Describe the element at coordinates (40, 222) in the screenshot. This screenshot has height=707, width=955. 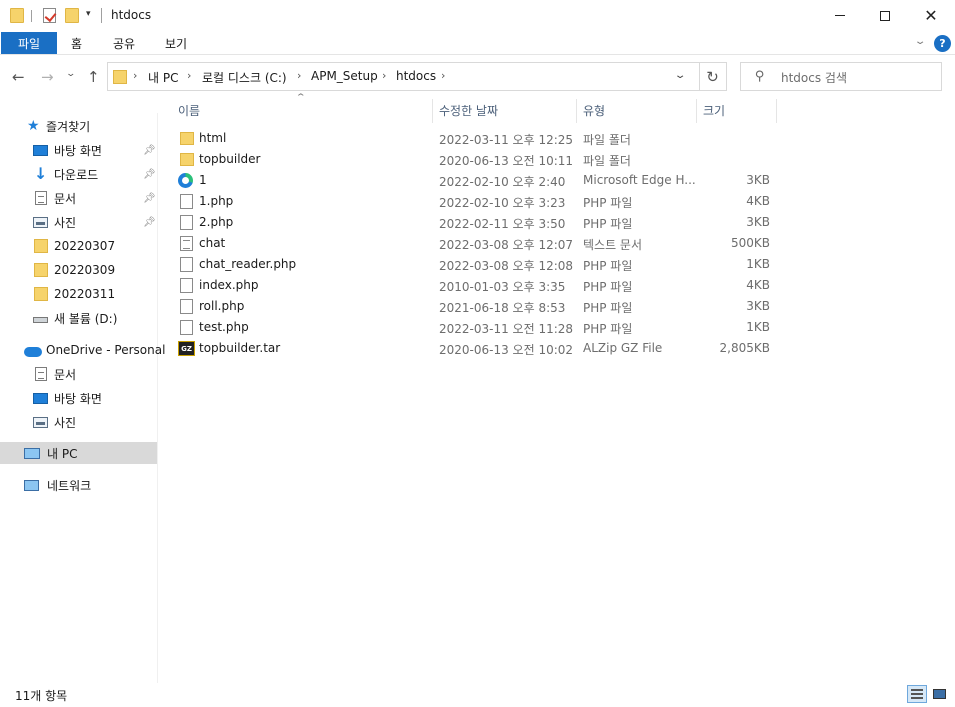
I see `pictures-icon` at that location.